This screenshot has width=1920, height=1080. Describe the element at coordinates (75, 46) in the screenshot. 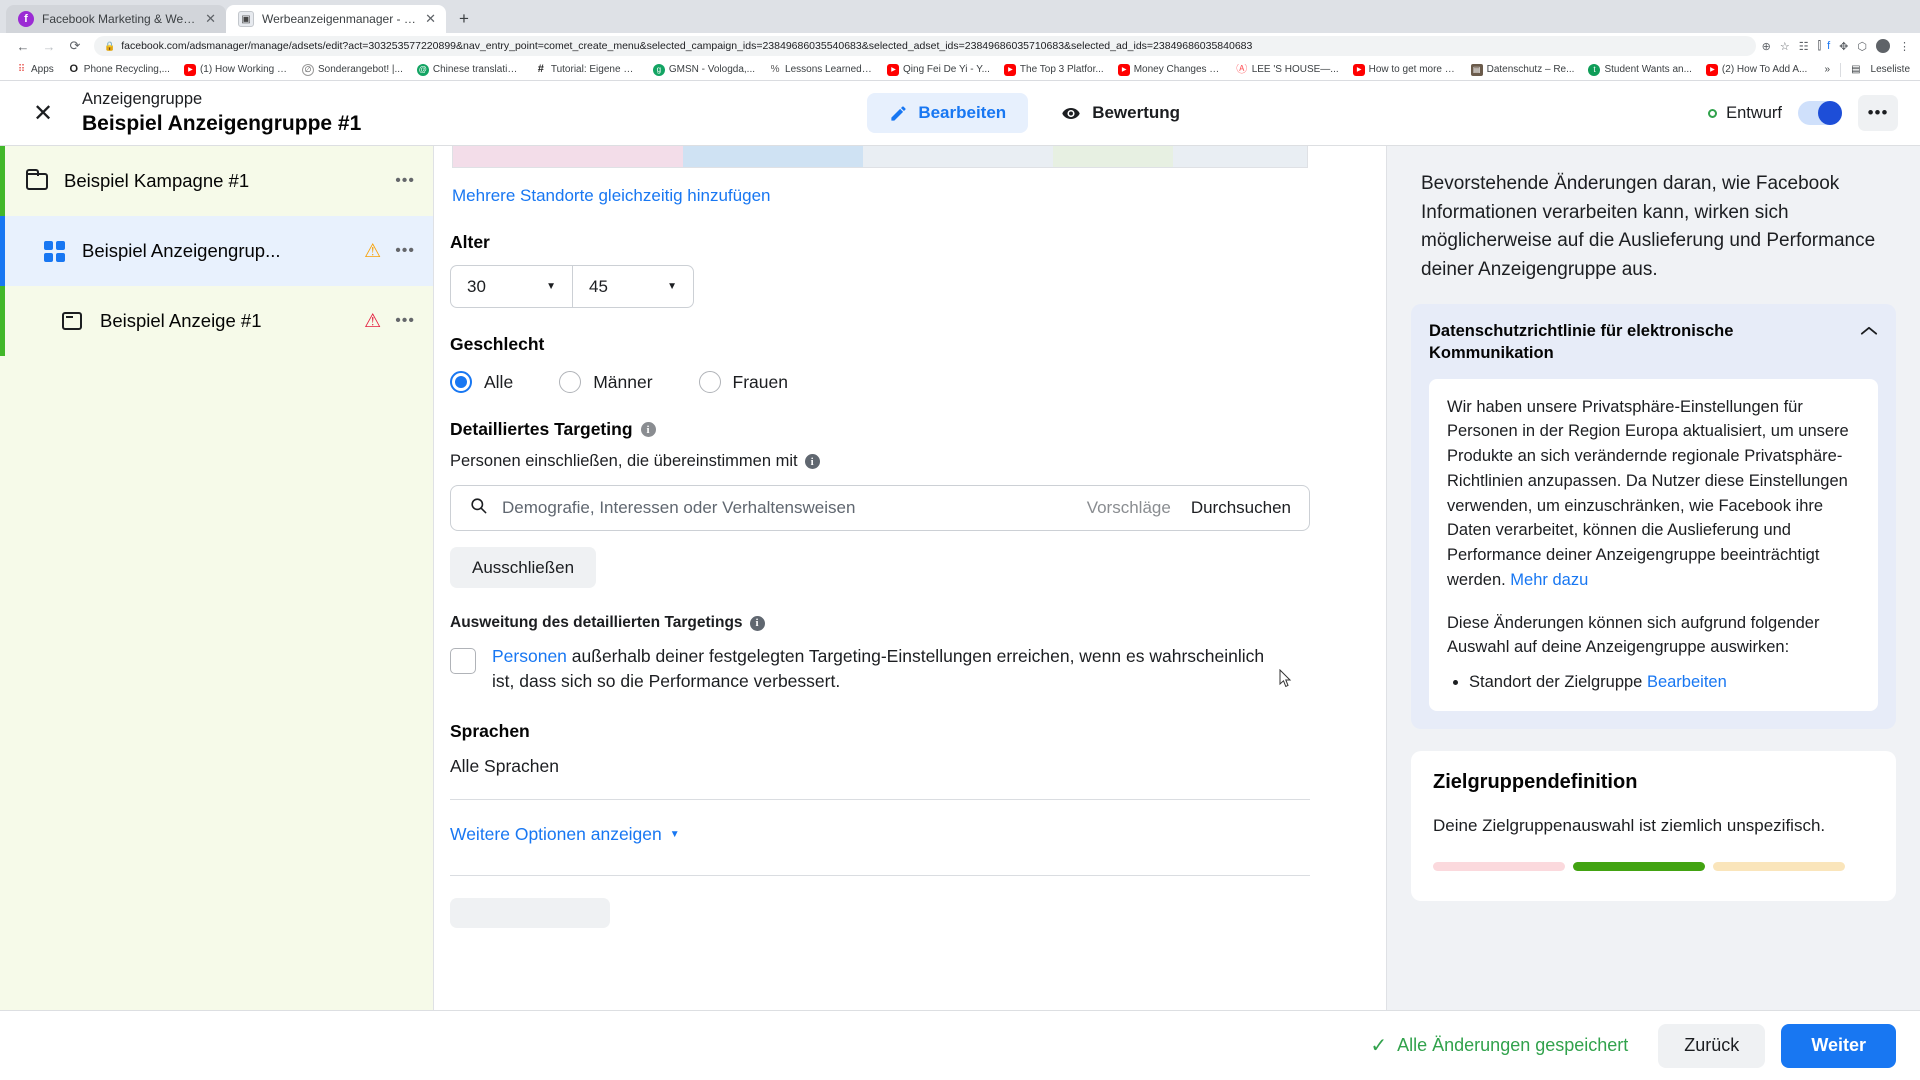

I see `reload-icon: ⟳` at that location.